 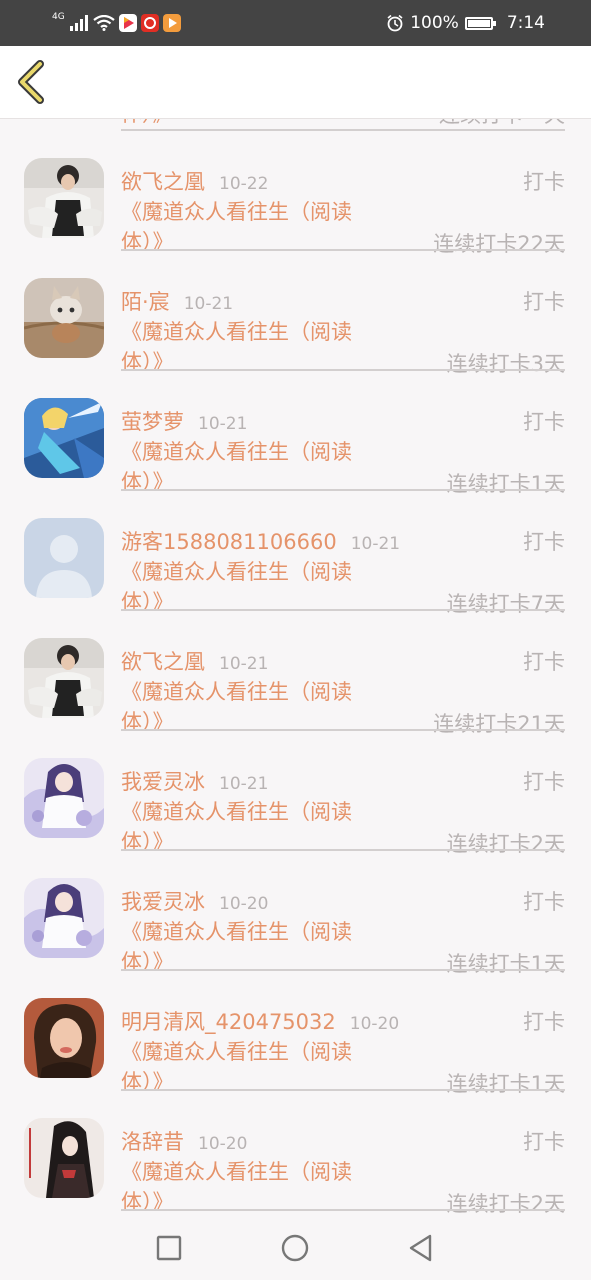 I want to click on list-item: 欲飞之凰 10-21 打卡 《魔道众人看往生（阅读体）》 连续打卡21天, so click(x=295, y=673).